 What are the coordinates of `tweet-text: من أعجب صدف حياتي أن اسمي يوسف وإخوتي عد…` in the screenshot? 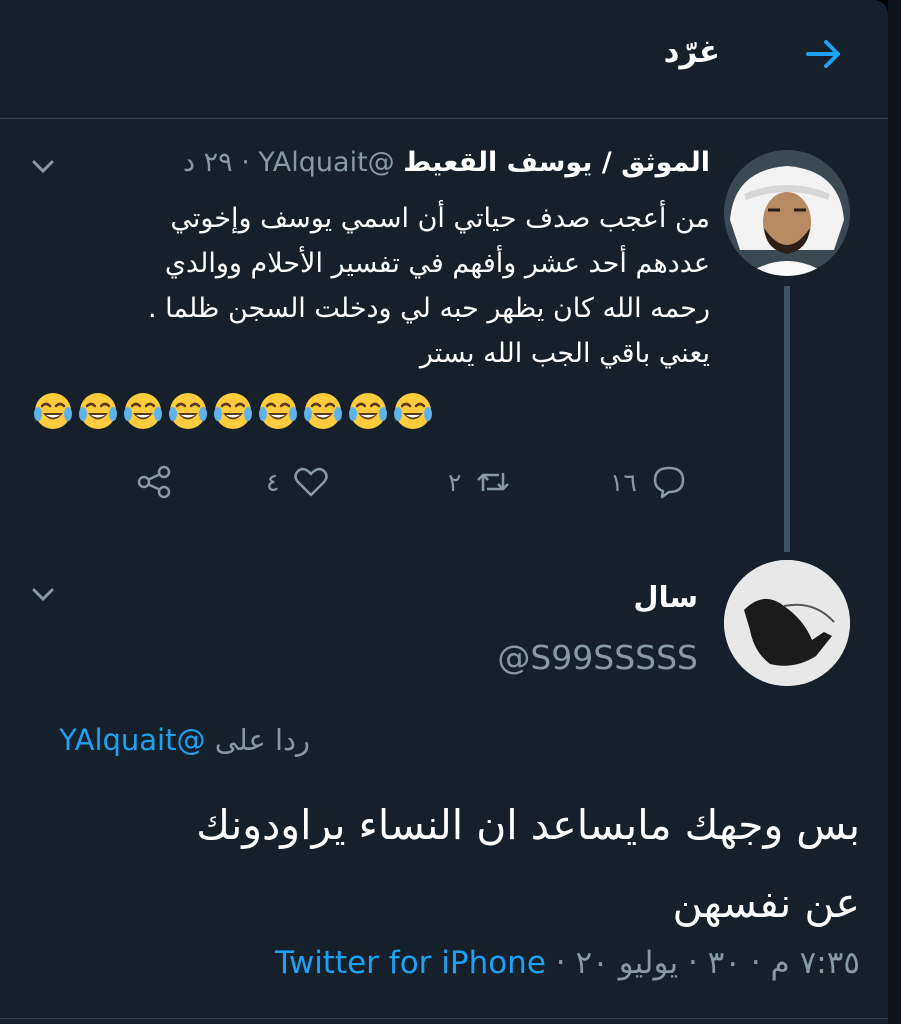 It's located at (370, 286).